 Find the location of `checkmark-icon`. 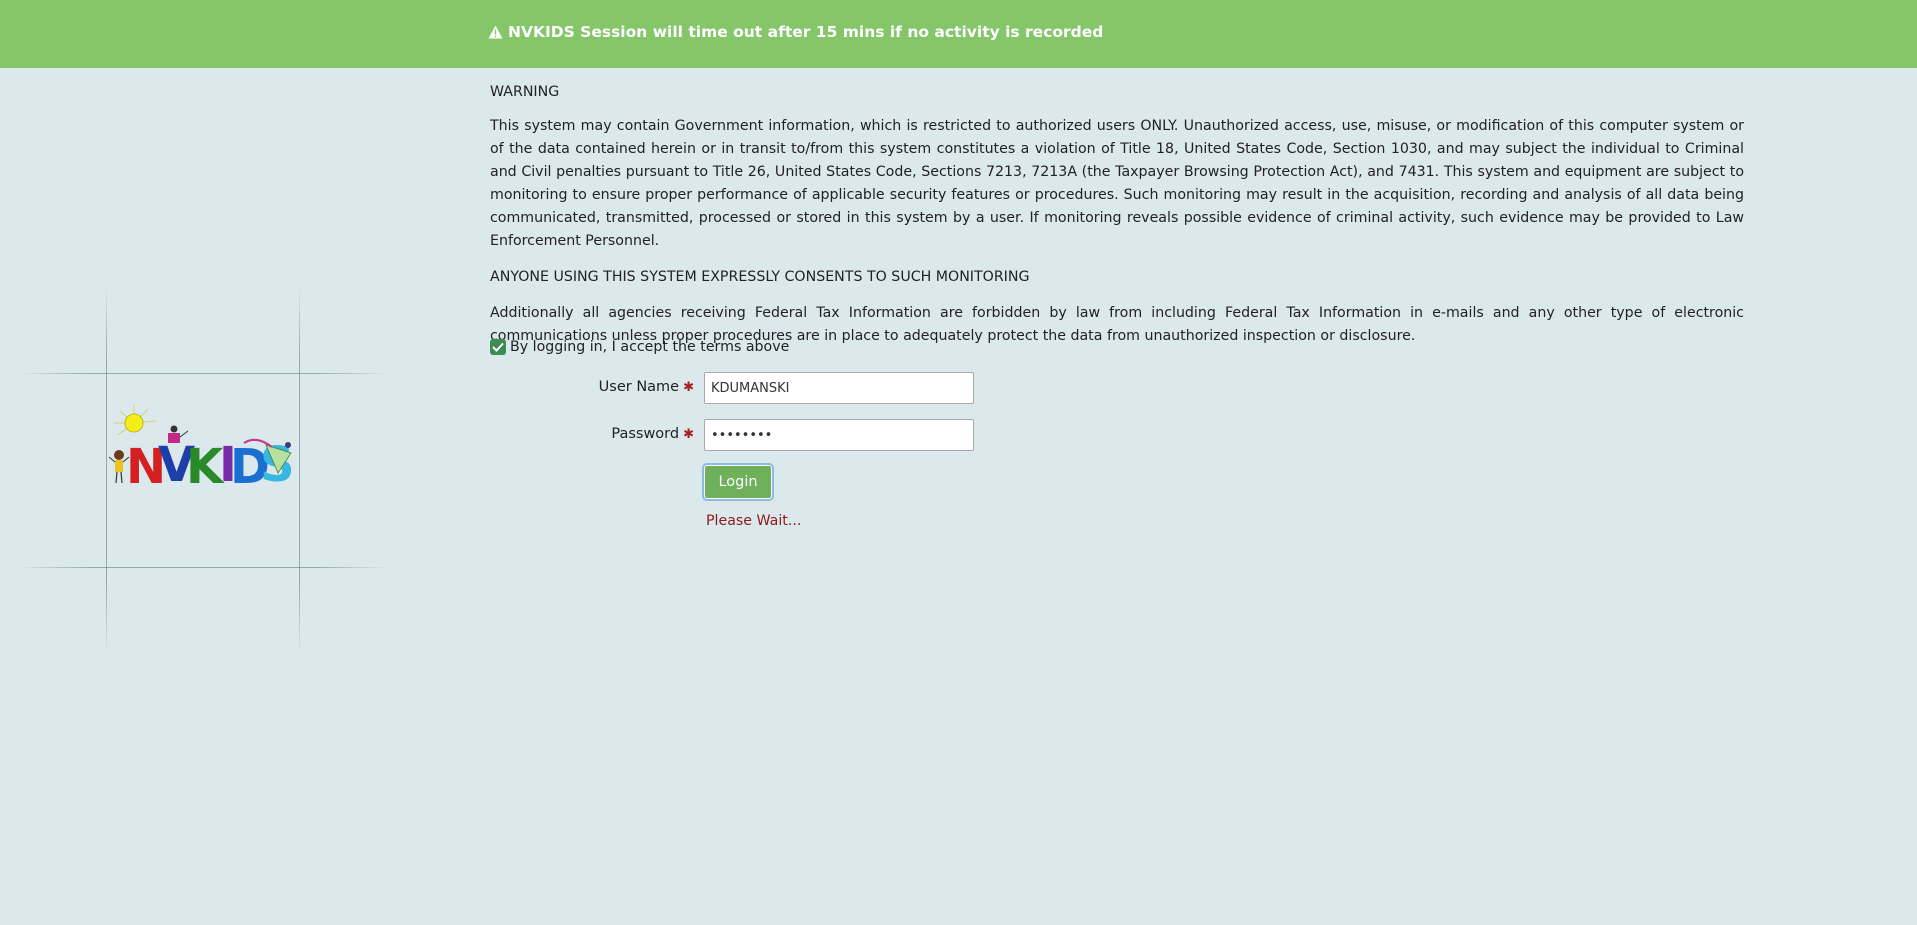

checkmark-icon is located at coordinates (498, 347).